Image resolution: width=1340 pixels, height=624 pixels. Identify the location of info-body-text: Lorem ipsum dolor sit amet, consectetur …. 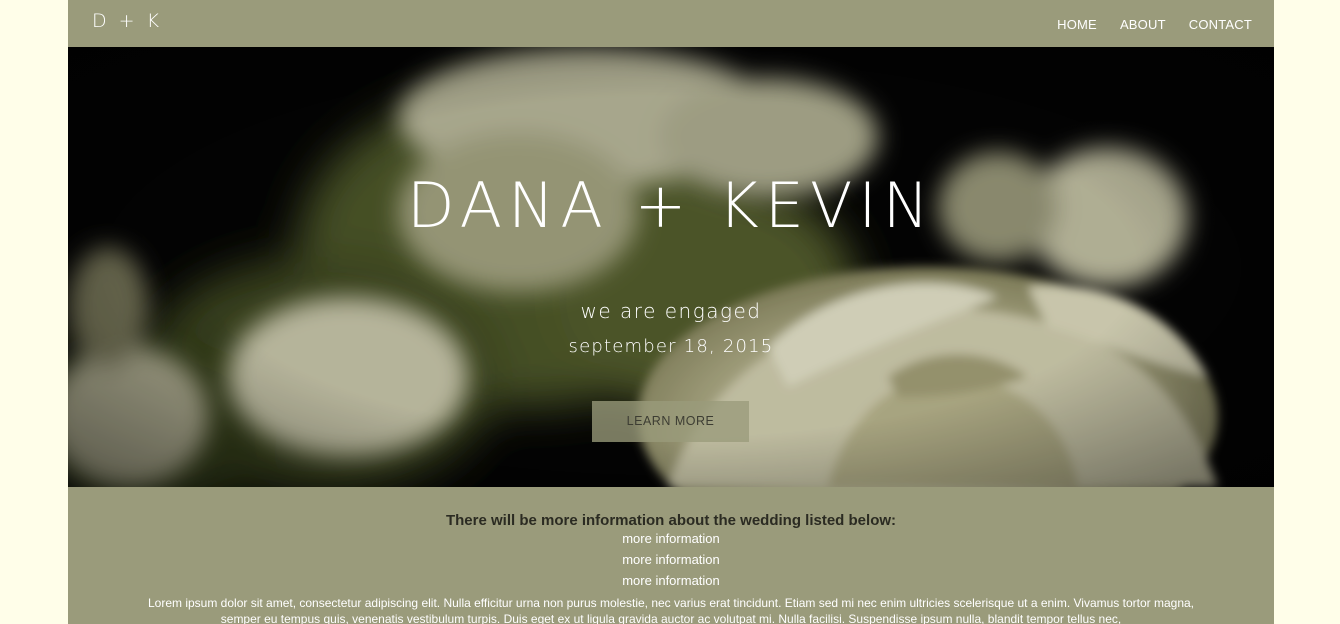
(671, 610).